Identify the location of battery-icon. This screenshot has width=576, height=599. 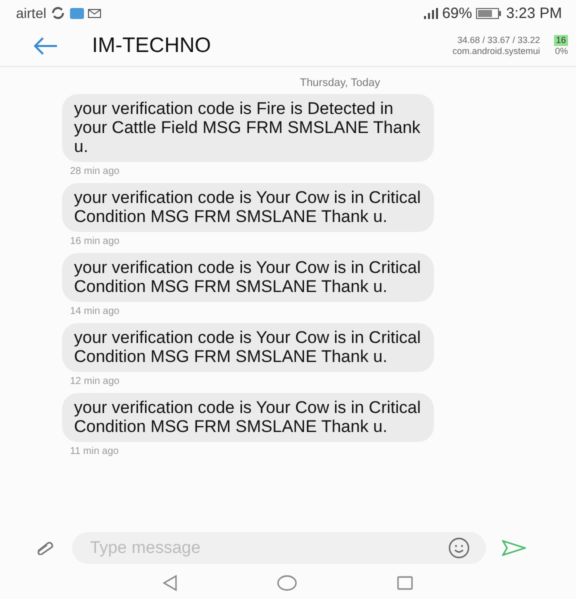
(489, 13).